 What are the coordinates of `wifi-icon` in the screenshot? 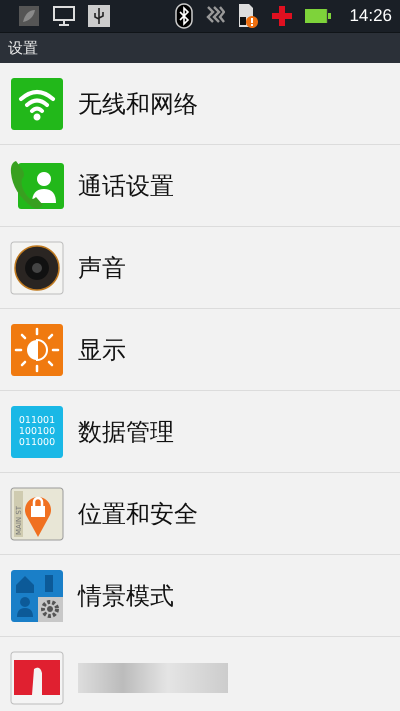 It's located at (37, 103).